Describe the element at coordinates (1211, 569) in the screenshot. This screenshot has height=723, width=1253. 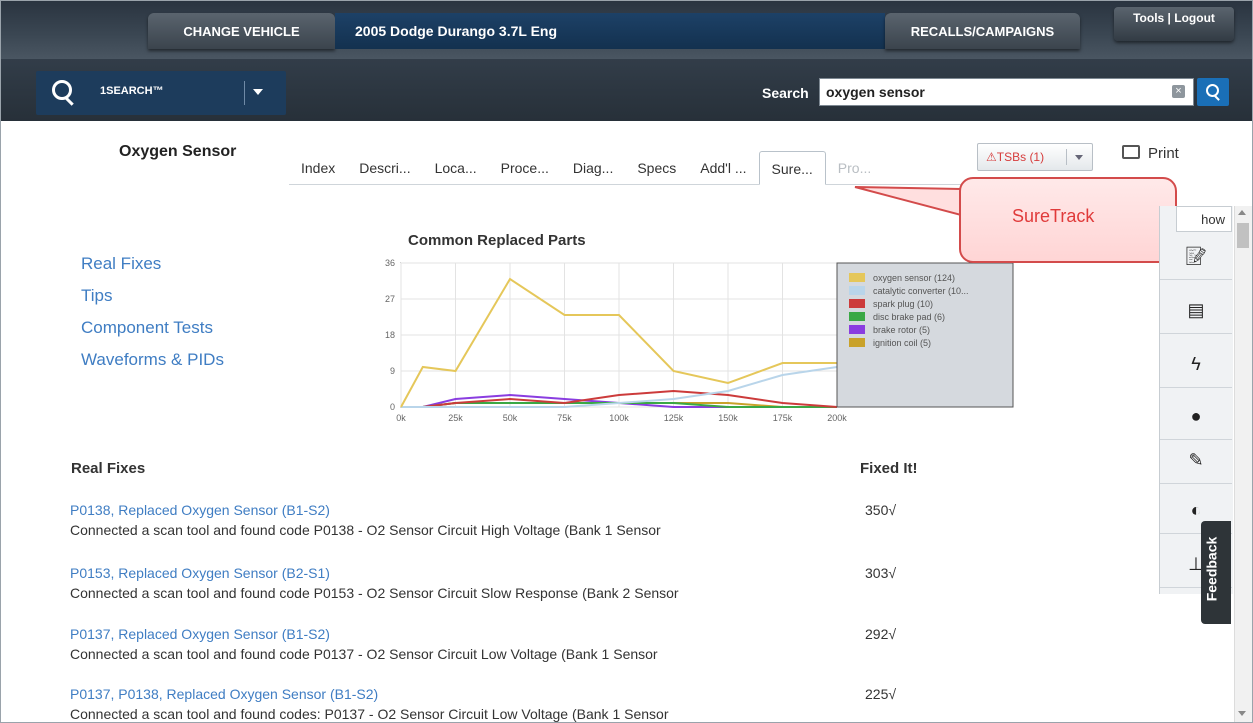
I see `feedback-label: Feedback` at that location.